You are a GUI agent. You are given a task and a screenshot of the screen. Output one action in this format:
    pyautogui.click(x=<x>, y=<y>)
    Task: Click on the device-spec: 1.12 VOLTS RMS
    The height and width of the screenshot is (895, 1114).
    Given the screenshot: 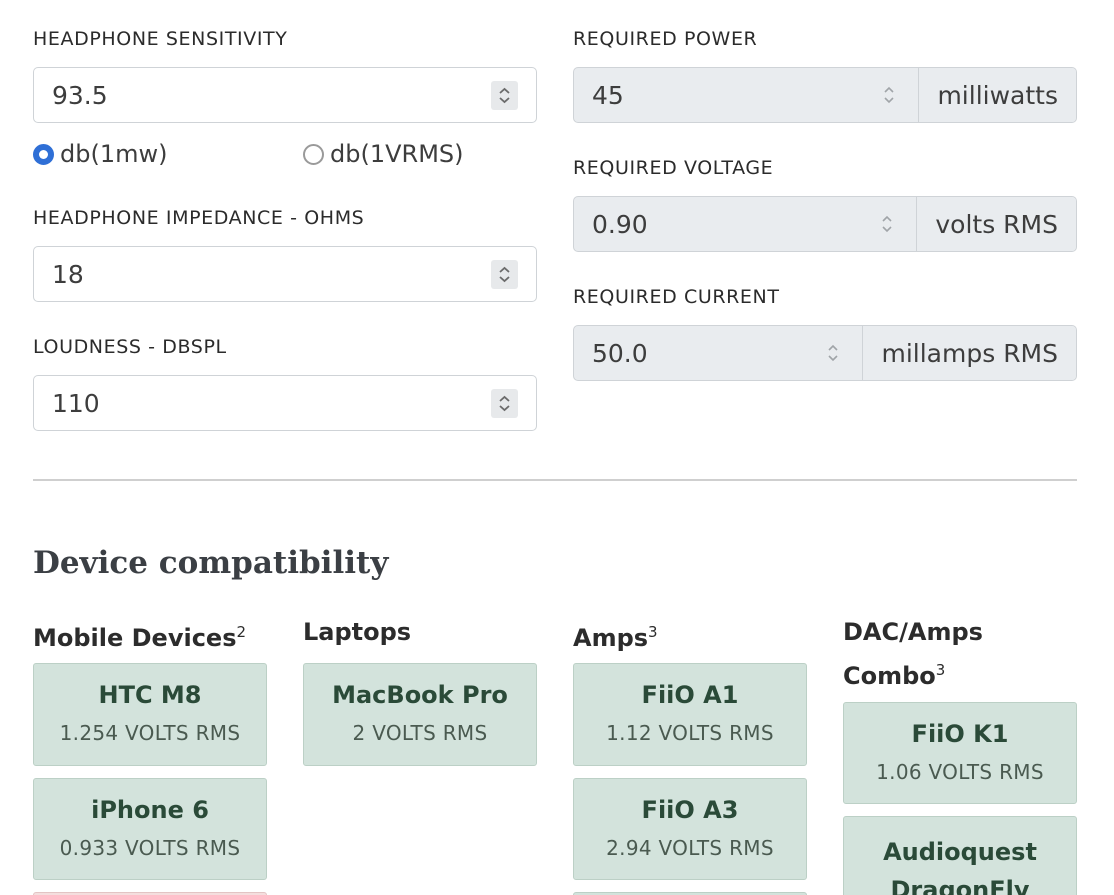 What is the action you would take?
    pyautogui.click(x=690, y=733)
    